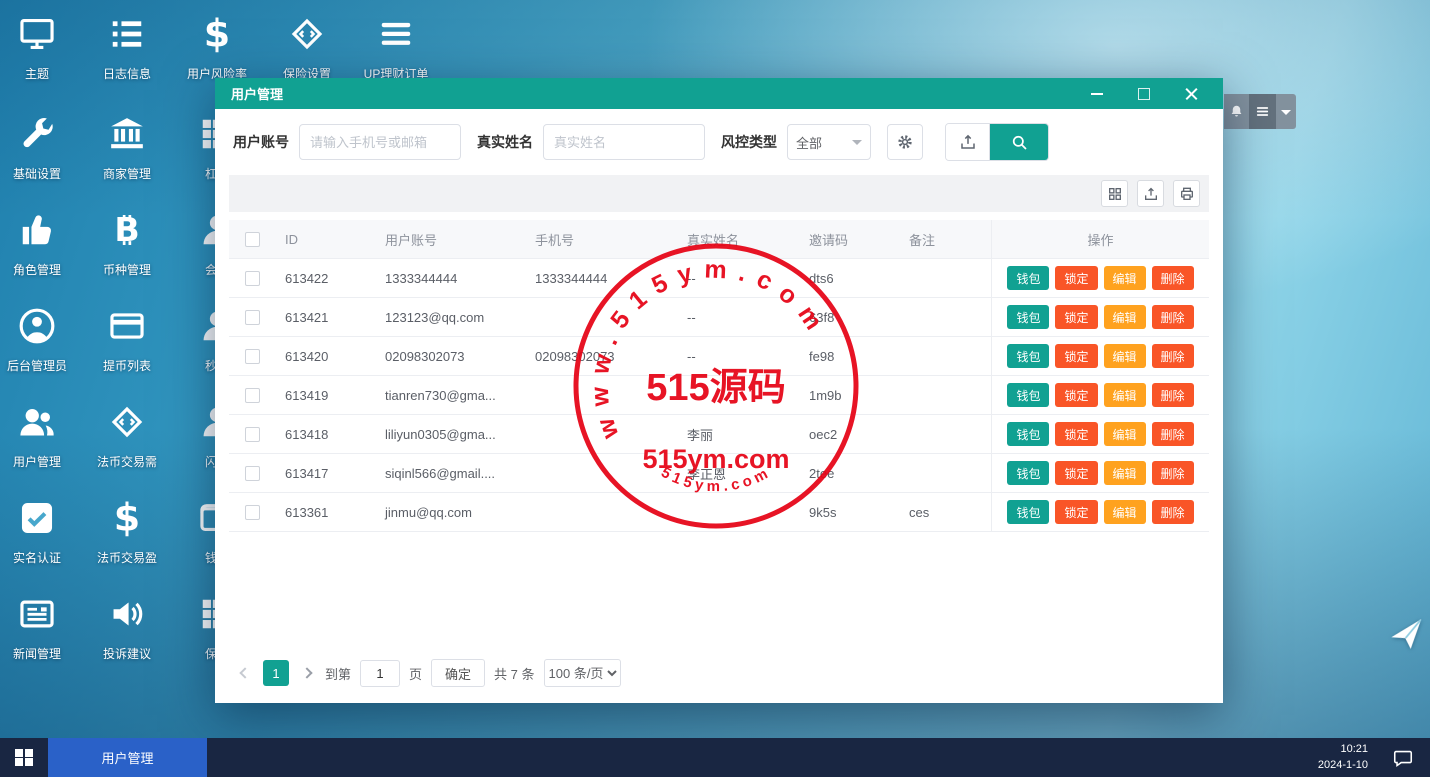 The height and width of the screenshot is (777, 1430). Describe the element at coordinates (41, 148) in the screenshot. I see `desktop-icon-basic-settings: 基础设置` at that location.